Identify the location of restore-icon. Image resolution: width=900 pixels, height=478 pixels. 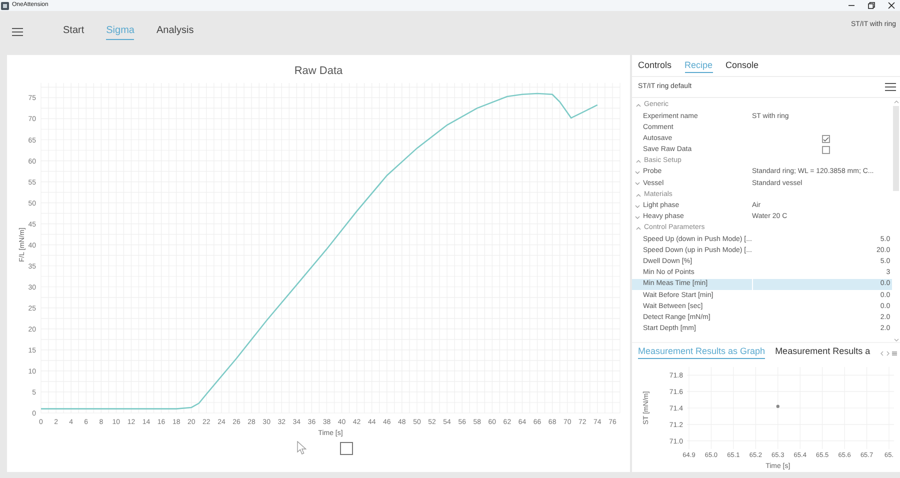
(871, 5).